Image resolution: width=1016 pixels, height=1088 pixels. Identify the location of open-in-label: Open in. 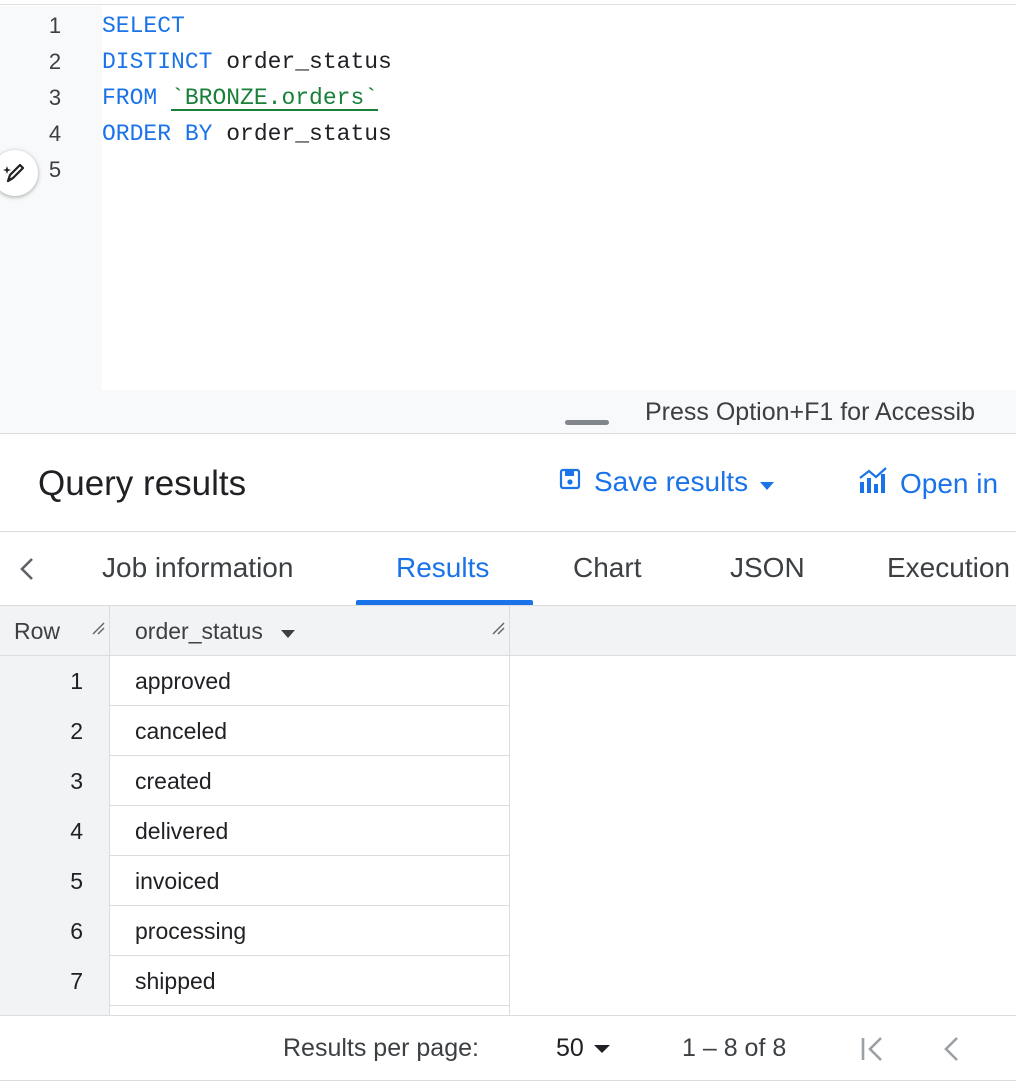
(949, 483).